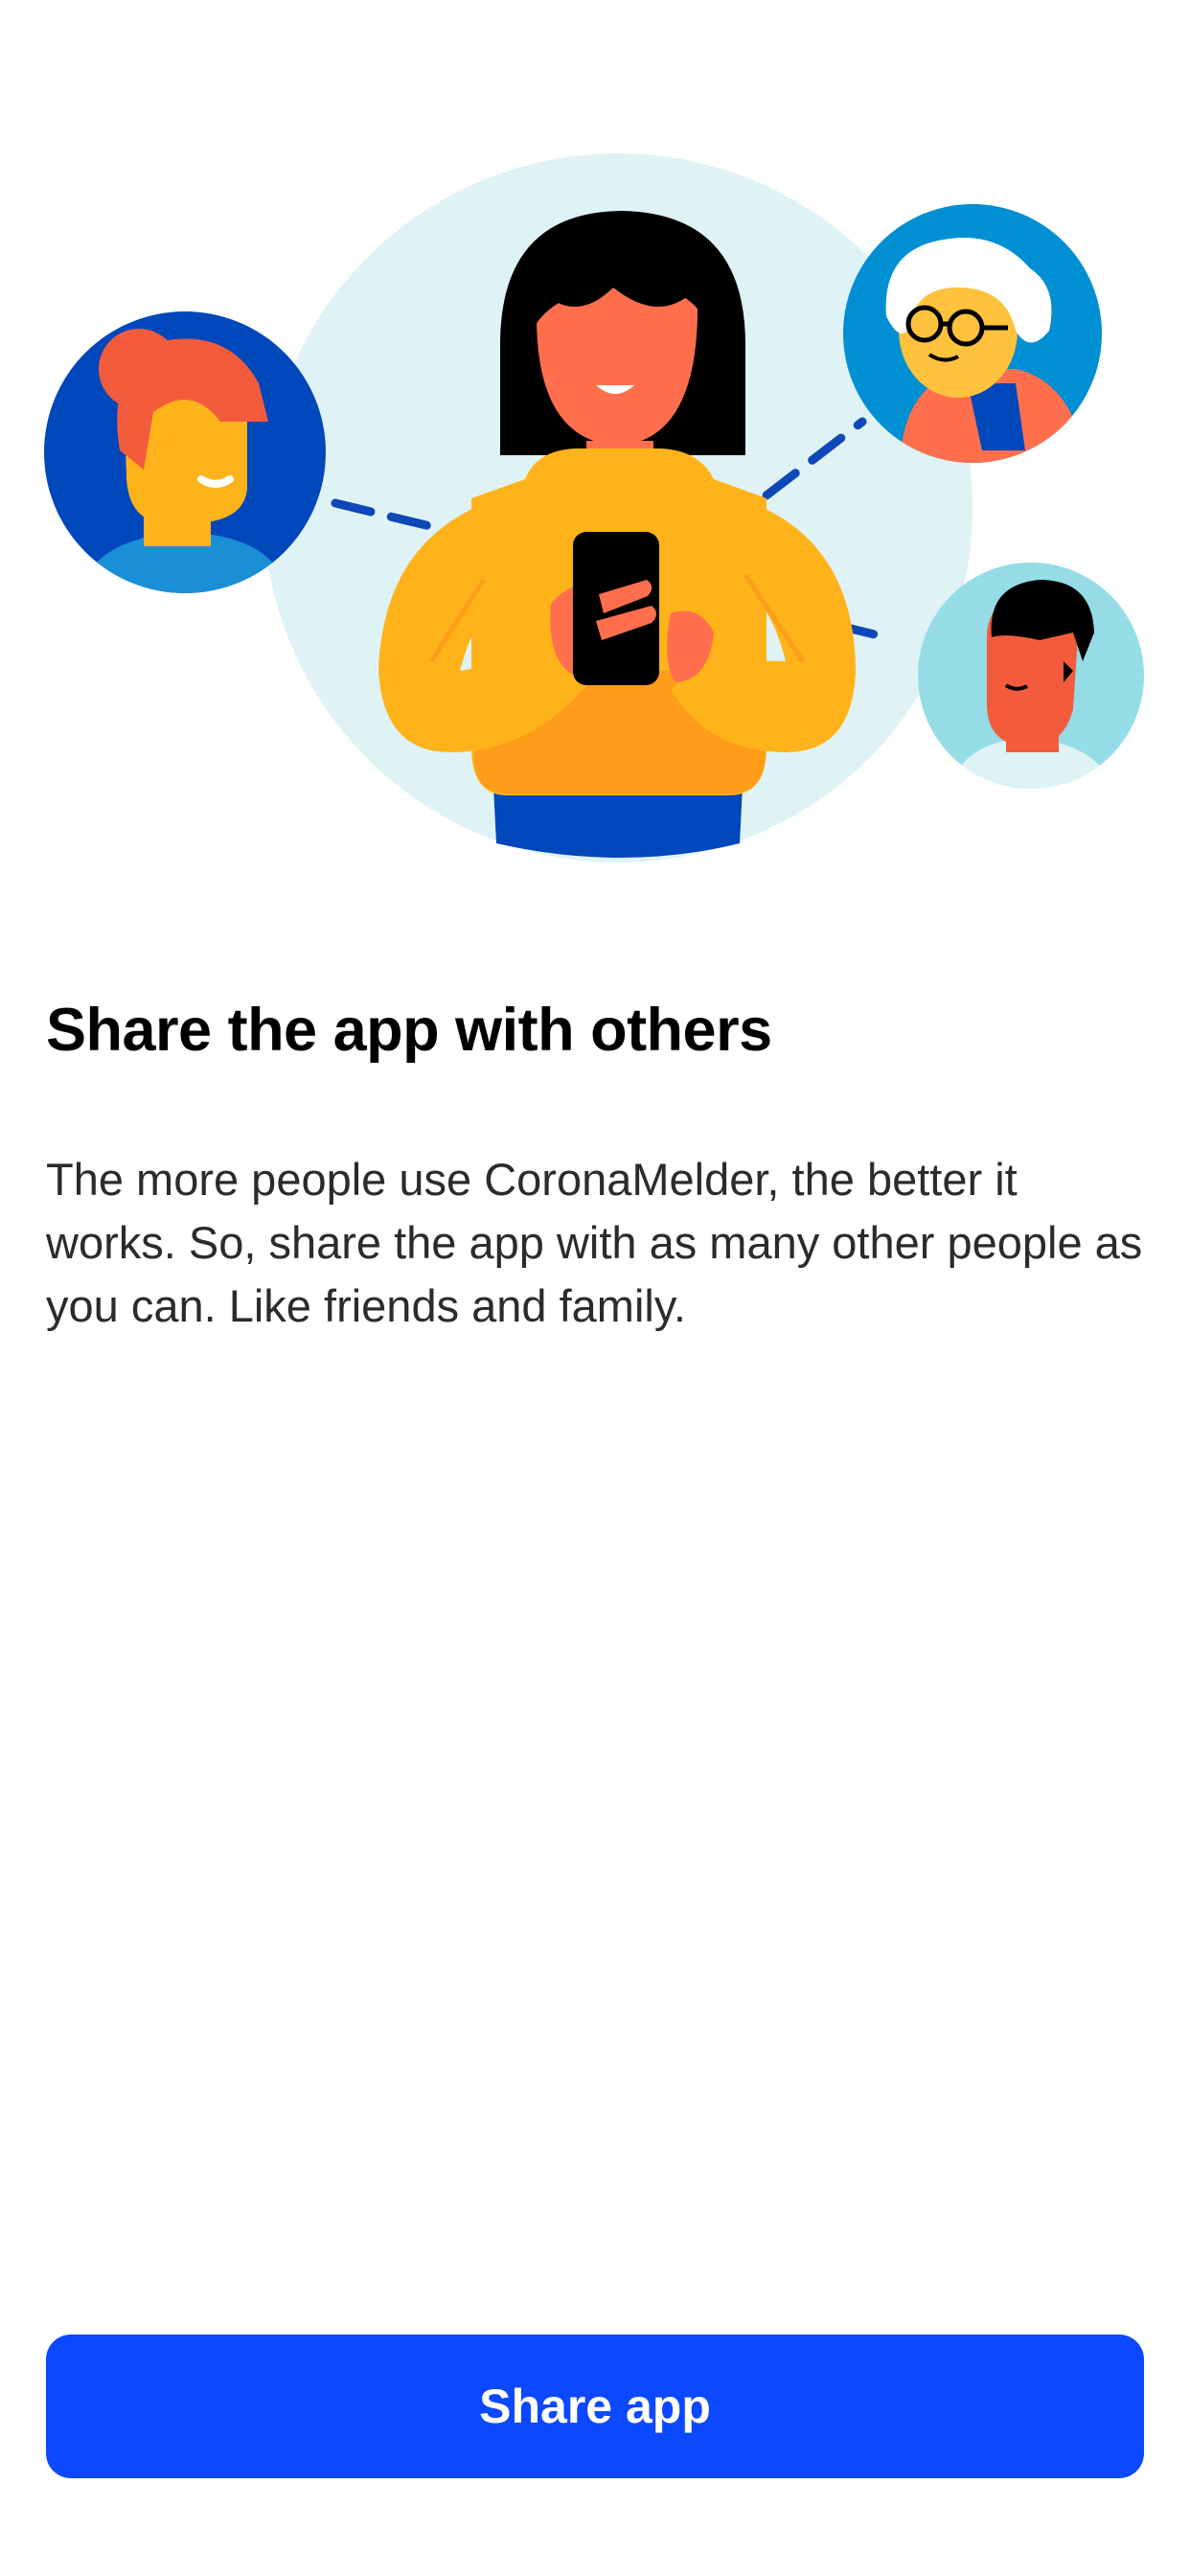 This screenshot has height=2576, width=1190. What do you see at coordinates (185, 452) in the screenshot?
I see `avatar-left-woman` at bounding box center [185, 452].